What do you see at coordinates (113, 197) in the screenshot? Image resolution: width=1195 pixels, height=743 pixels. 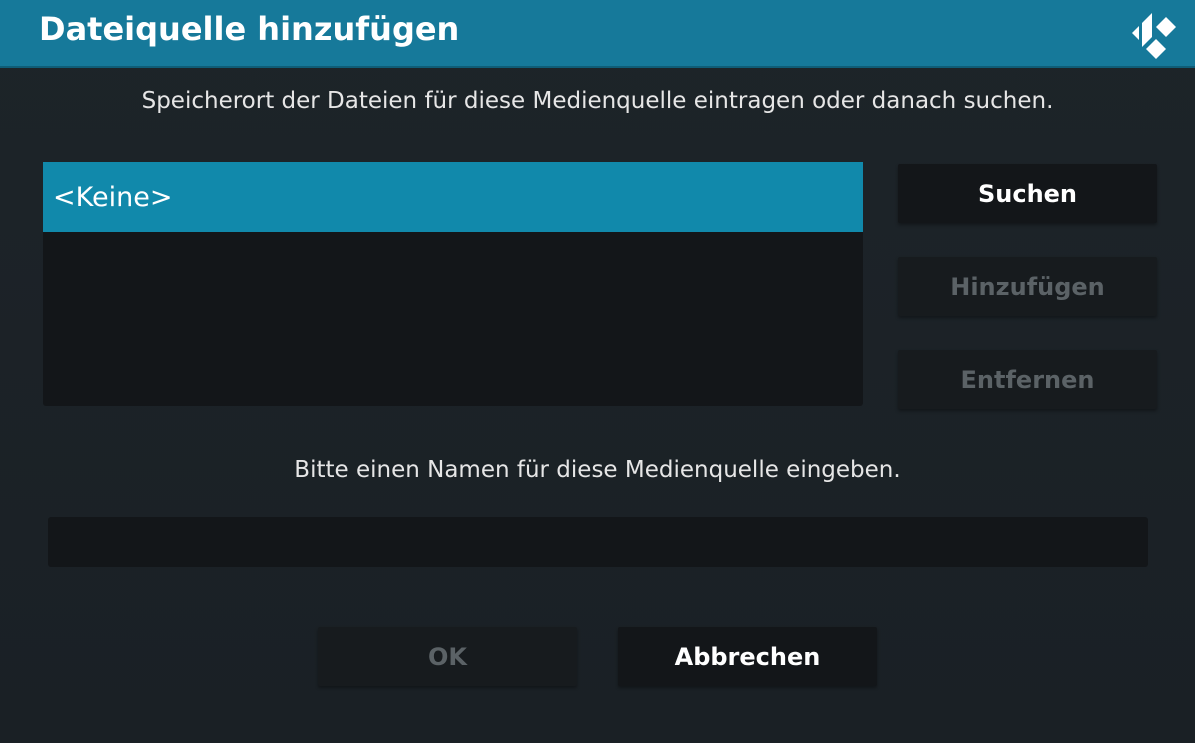 I see `list-item-label: <Keine>` at bounding box center [113, 197].